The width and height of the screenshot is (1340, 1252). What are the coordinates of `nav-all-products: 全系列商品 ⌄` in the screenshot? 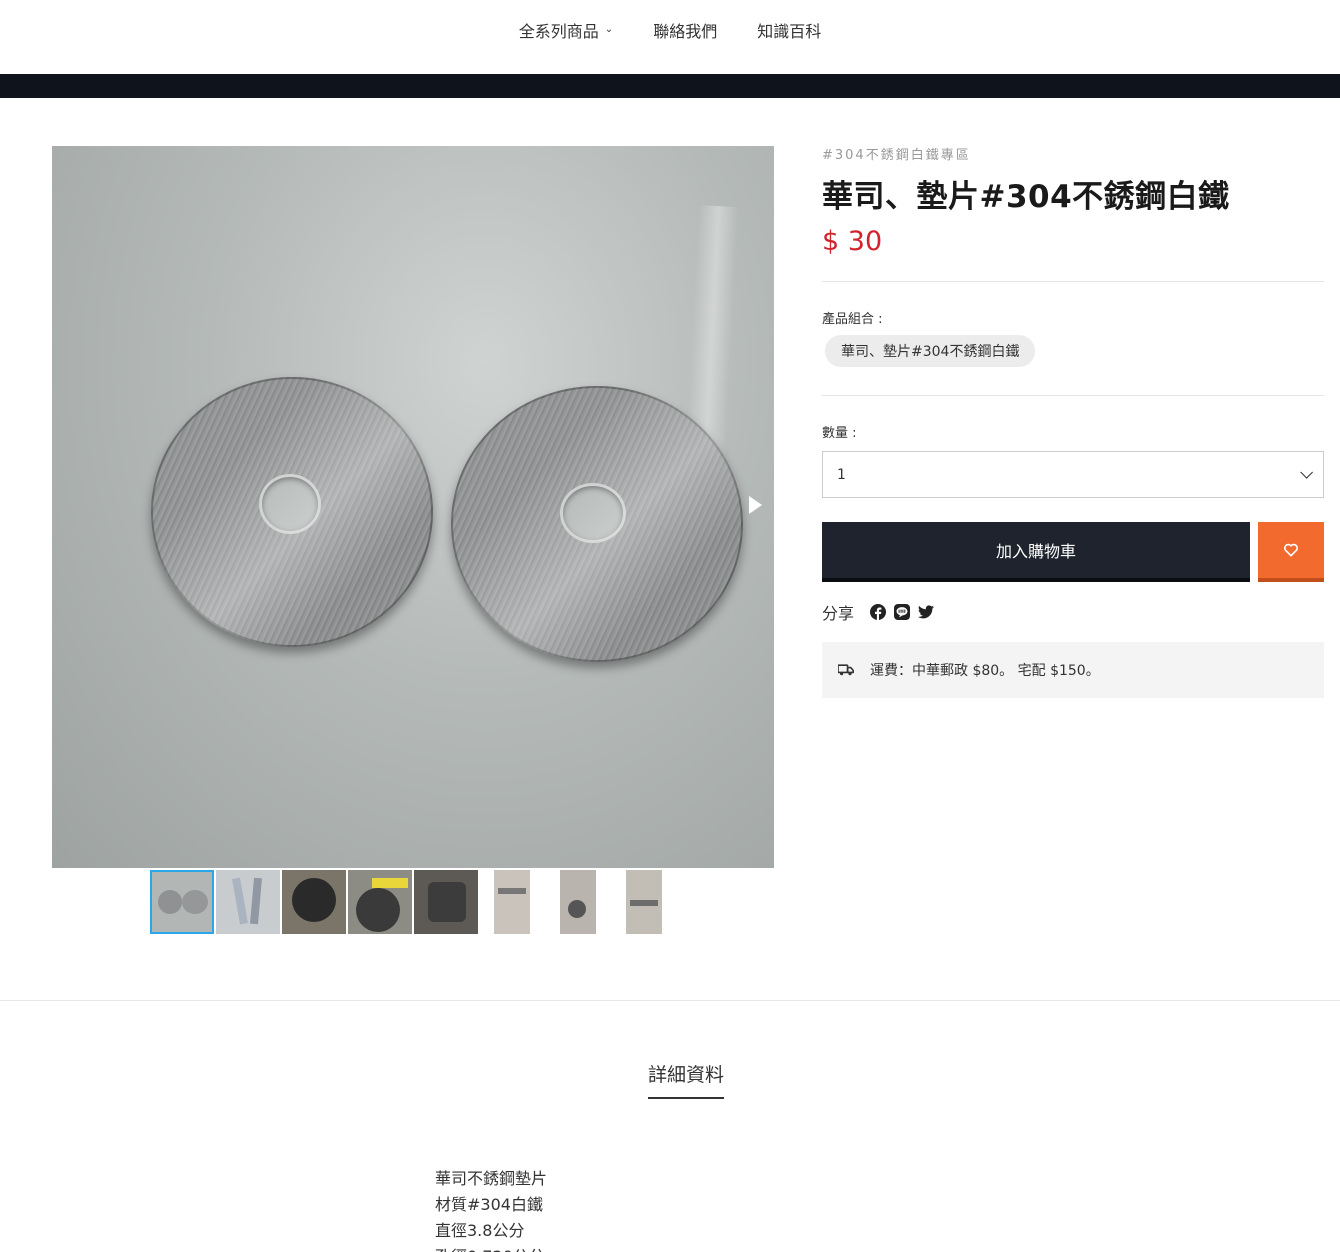 It's located at (566, 30).